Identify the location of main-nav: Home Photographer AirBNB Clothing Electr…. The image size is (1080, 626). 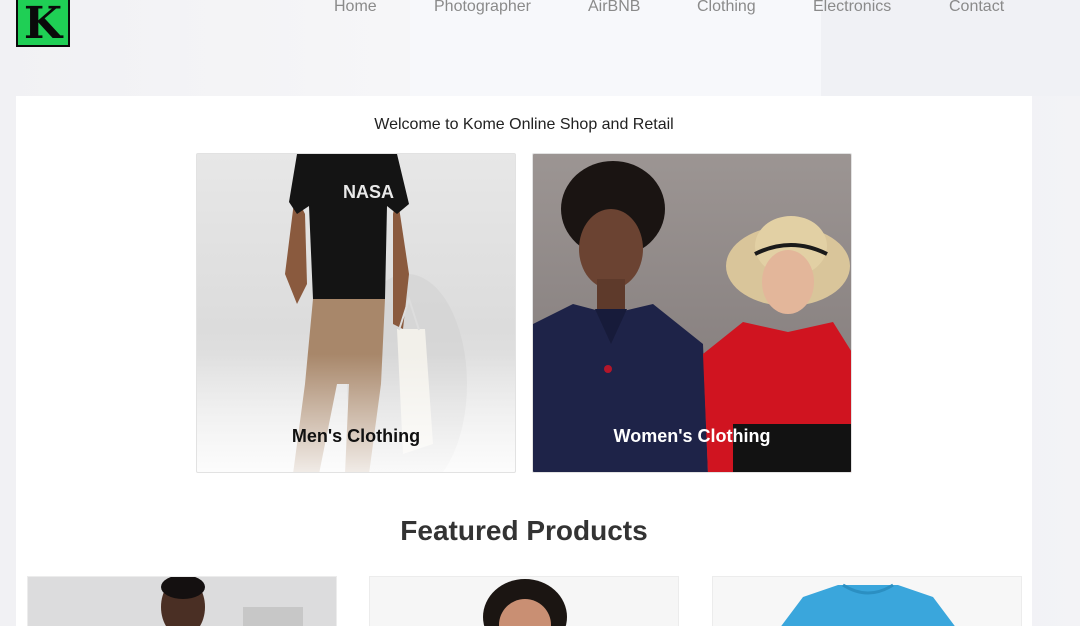
(540, 10).